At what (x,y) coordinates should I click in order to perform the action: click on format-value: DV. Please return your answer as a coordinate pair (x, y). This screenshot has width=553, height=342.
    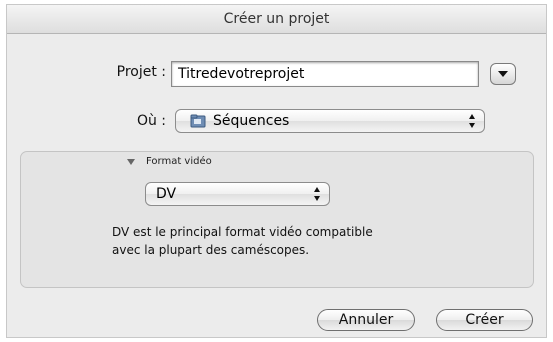
    Looking at the image, I should click on (166, 194).